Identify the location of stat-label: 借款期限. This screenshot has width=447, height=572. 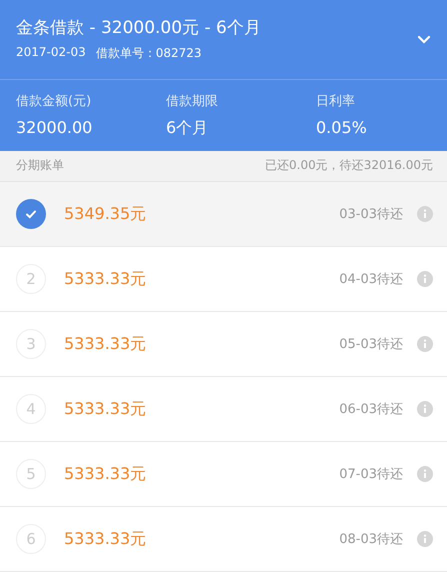
(192, 101).